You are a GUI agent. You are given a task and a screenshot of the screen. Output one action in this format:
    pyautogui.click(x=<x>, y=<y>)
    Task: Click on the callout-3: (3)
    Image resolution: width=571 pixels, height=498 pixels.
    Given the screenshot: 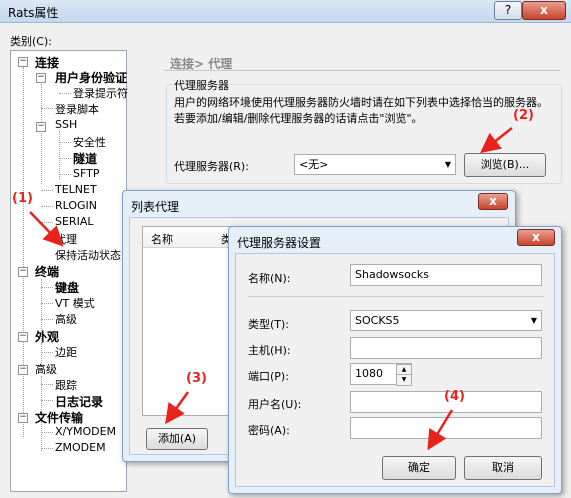 What is the action you would take?
    pyautogui.click(x=196, y=378)
    